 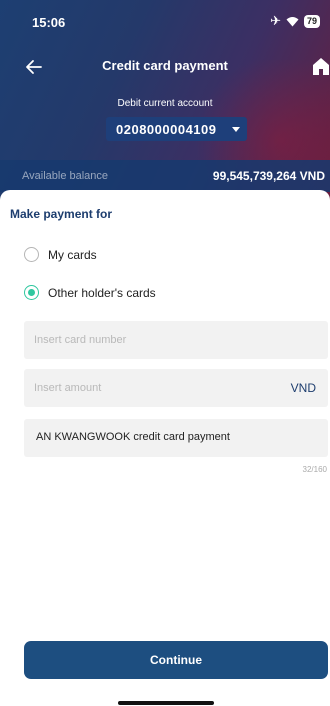 I want to click on page-title: Credit card payment, so click(x=165, y=65).